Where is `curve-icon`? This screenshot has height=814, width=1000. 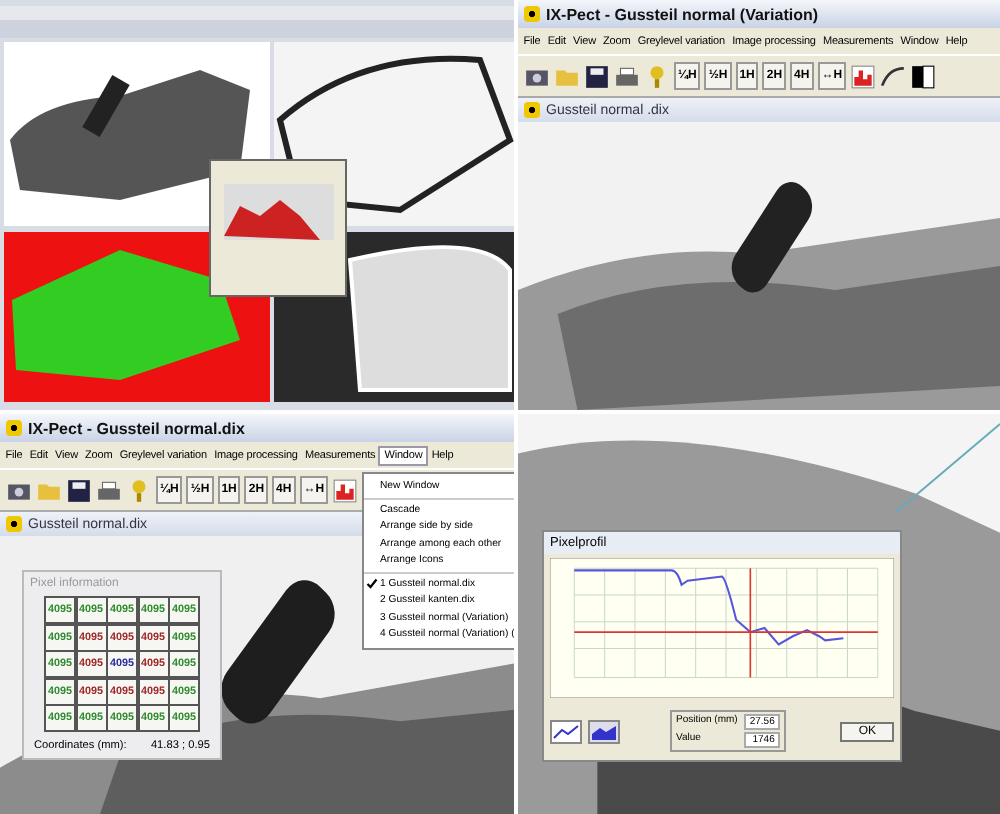 curve-icon is located at coordinates (893, 76).